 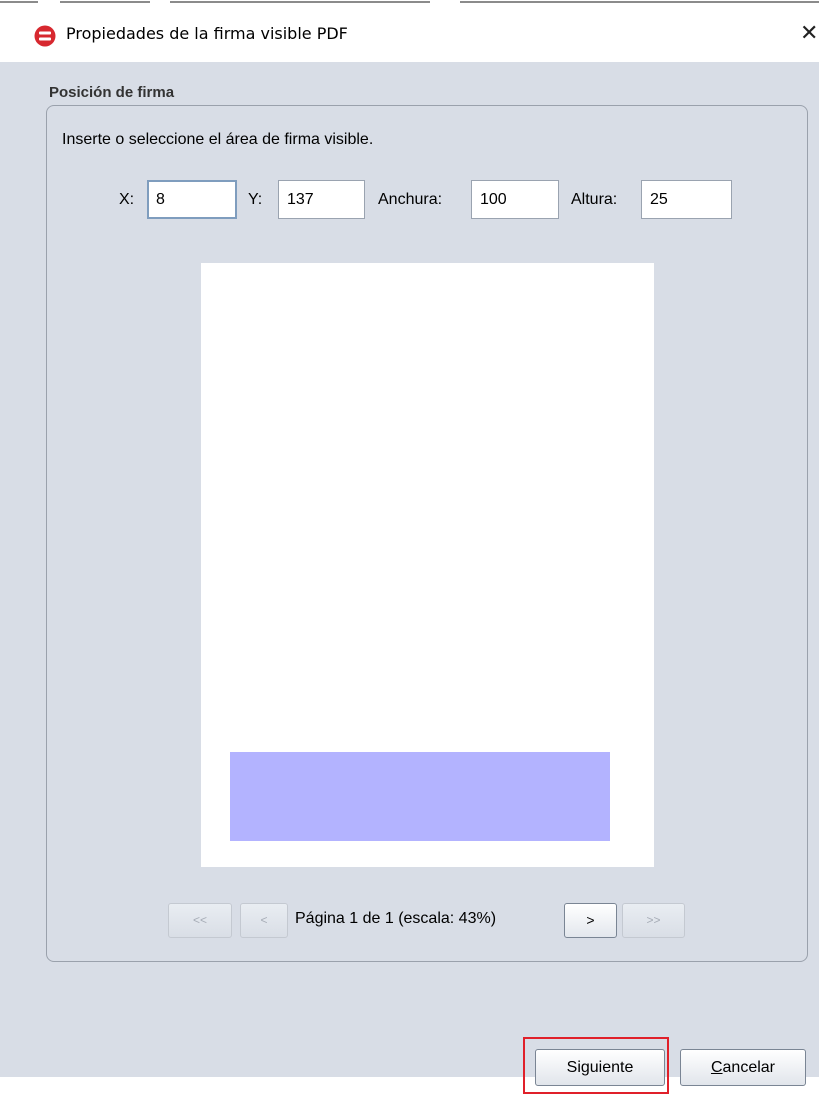 What do you see at coordinates (255, 199) in the screenshot?
I see `y-label: Y:` at bounding box center [255, 199].